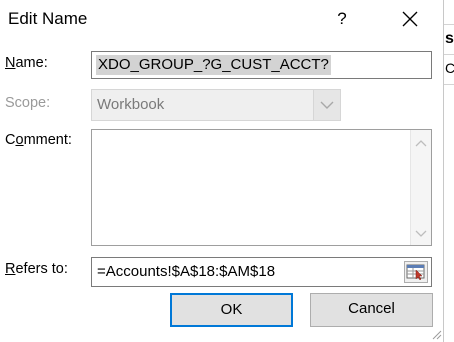 This screenshot has width=454, height=342. I want to click on refers-to-input: =Accounts!$A$18:$AM$18, so click(261, 272).